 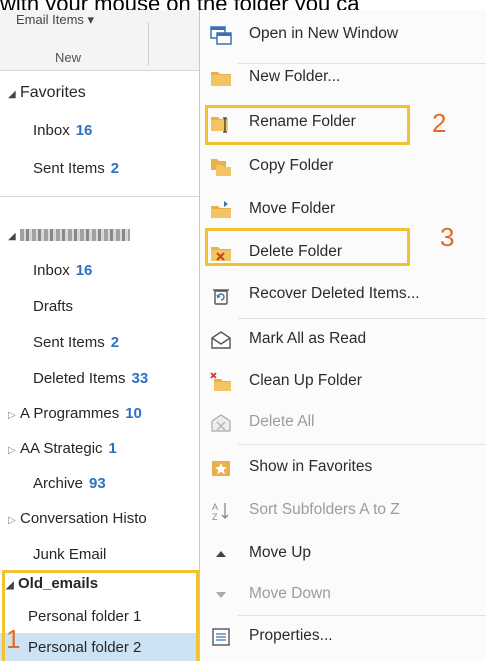 I want to click on svg-text: A, so click(x=215, y=507).